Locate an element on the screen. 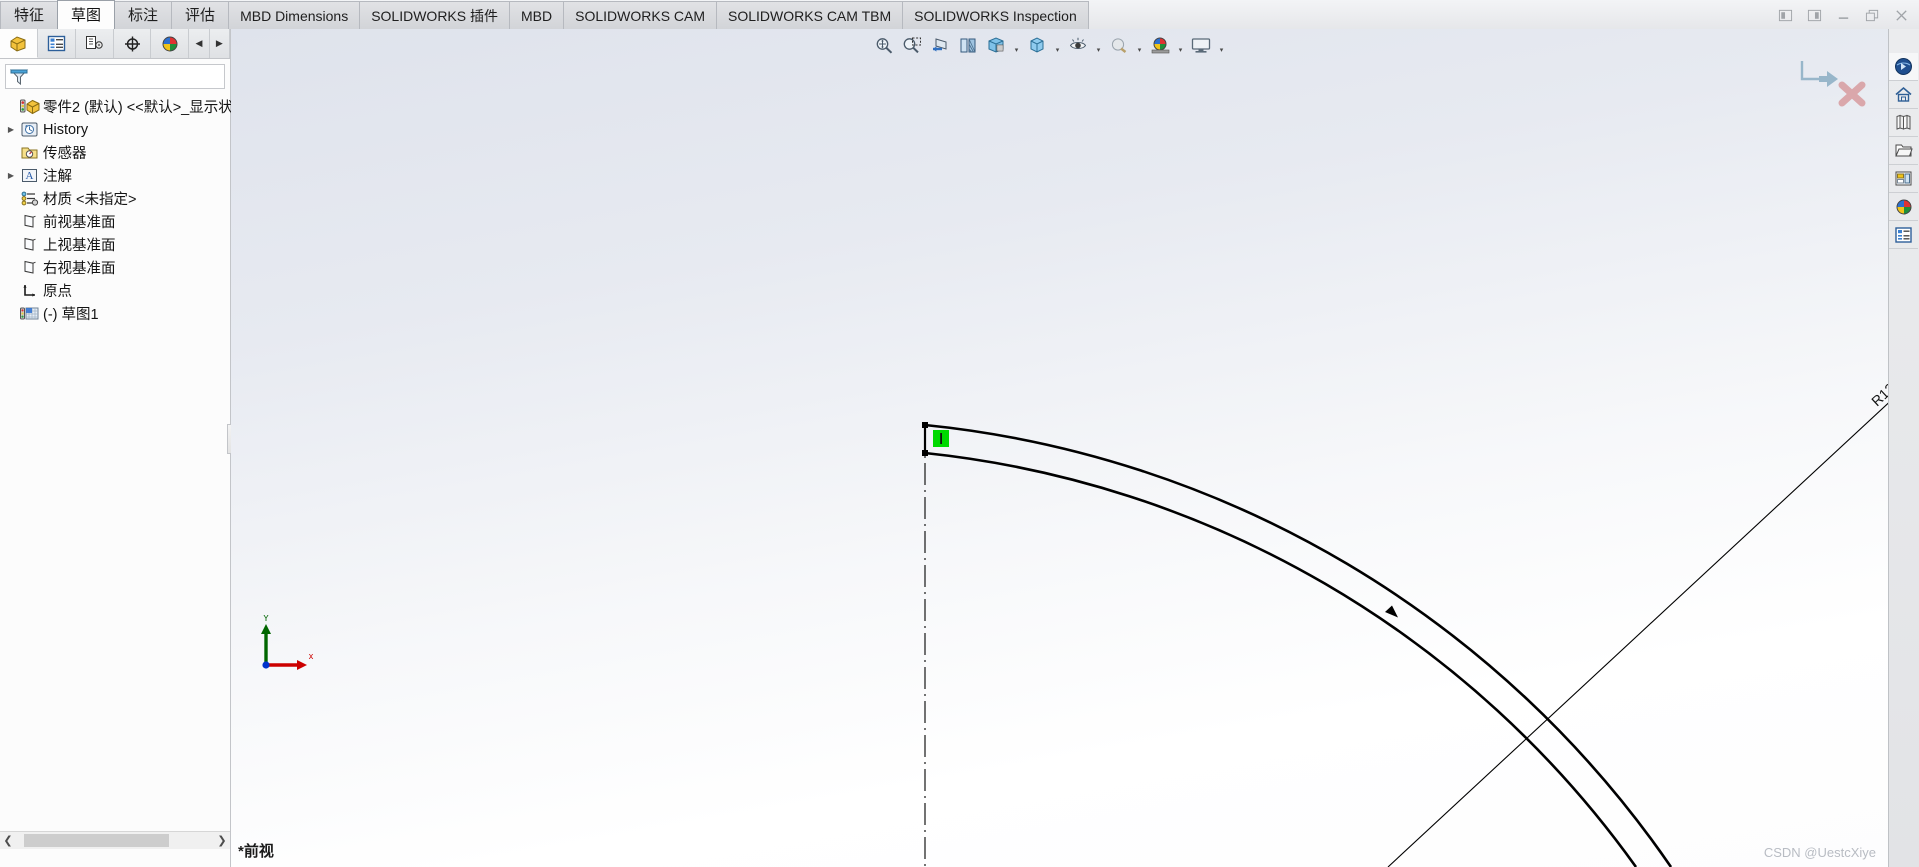 The width and height of the screenshot is (1919, 867). feature-tree-filter is located at coordinates (115, 76).